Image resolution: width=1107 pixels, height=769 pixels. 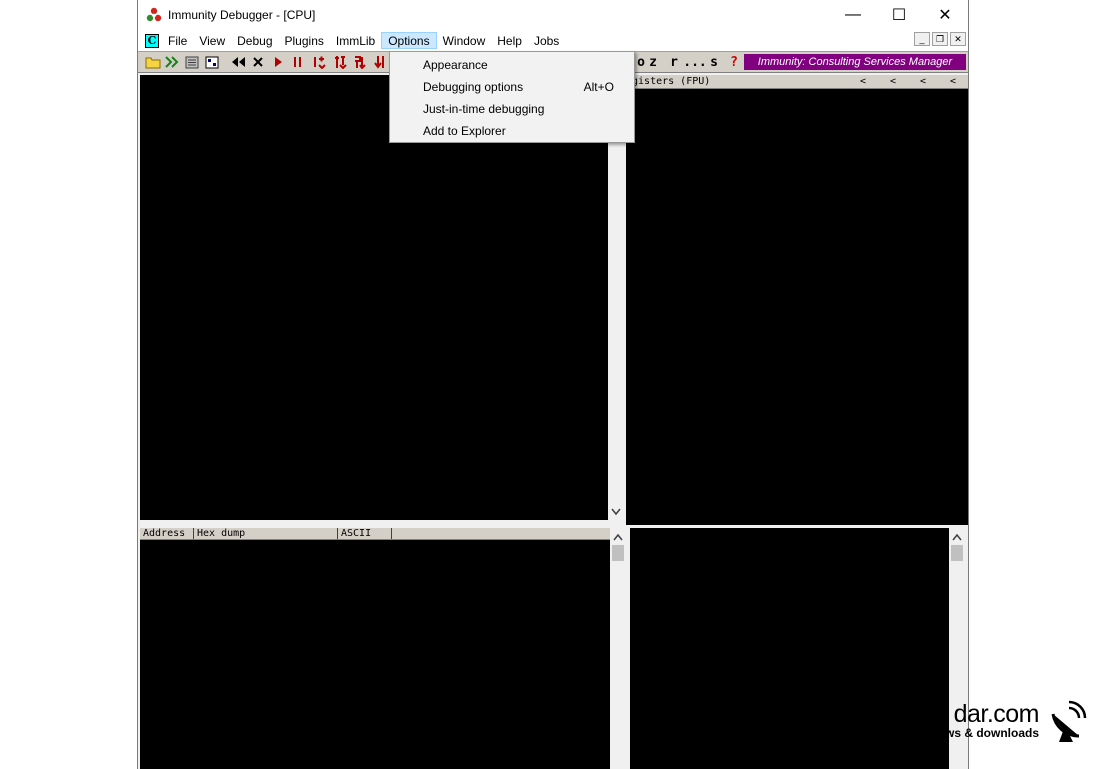 What do you see at coordinates (546, 40) in the screenshot?
I see `menu-jobs: Jobs` at bounding box center [546, 40].